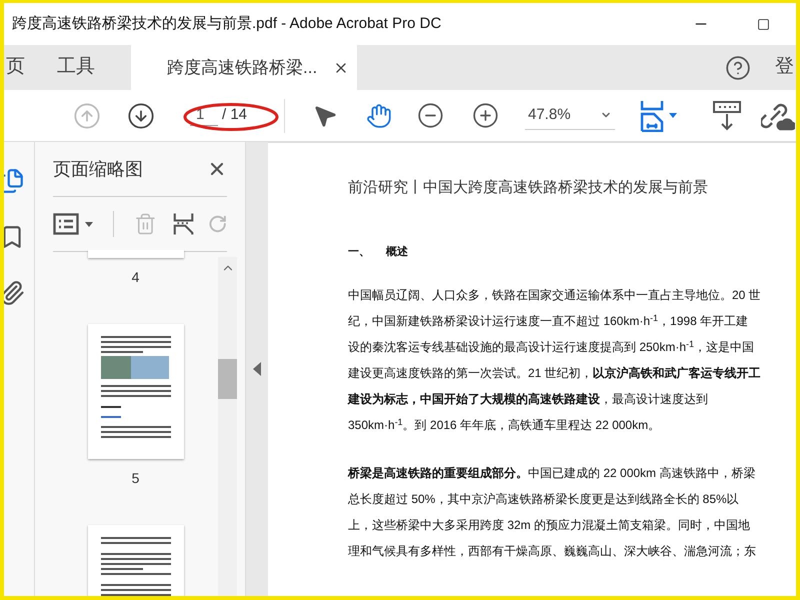  I want to click on window-title: 跨度高速铁路桥梁技术的发展与前景.pdf - Adobe Acrobat Pro DC, so click(226, 24).